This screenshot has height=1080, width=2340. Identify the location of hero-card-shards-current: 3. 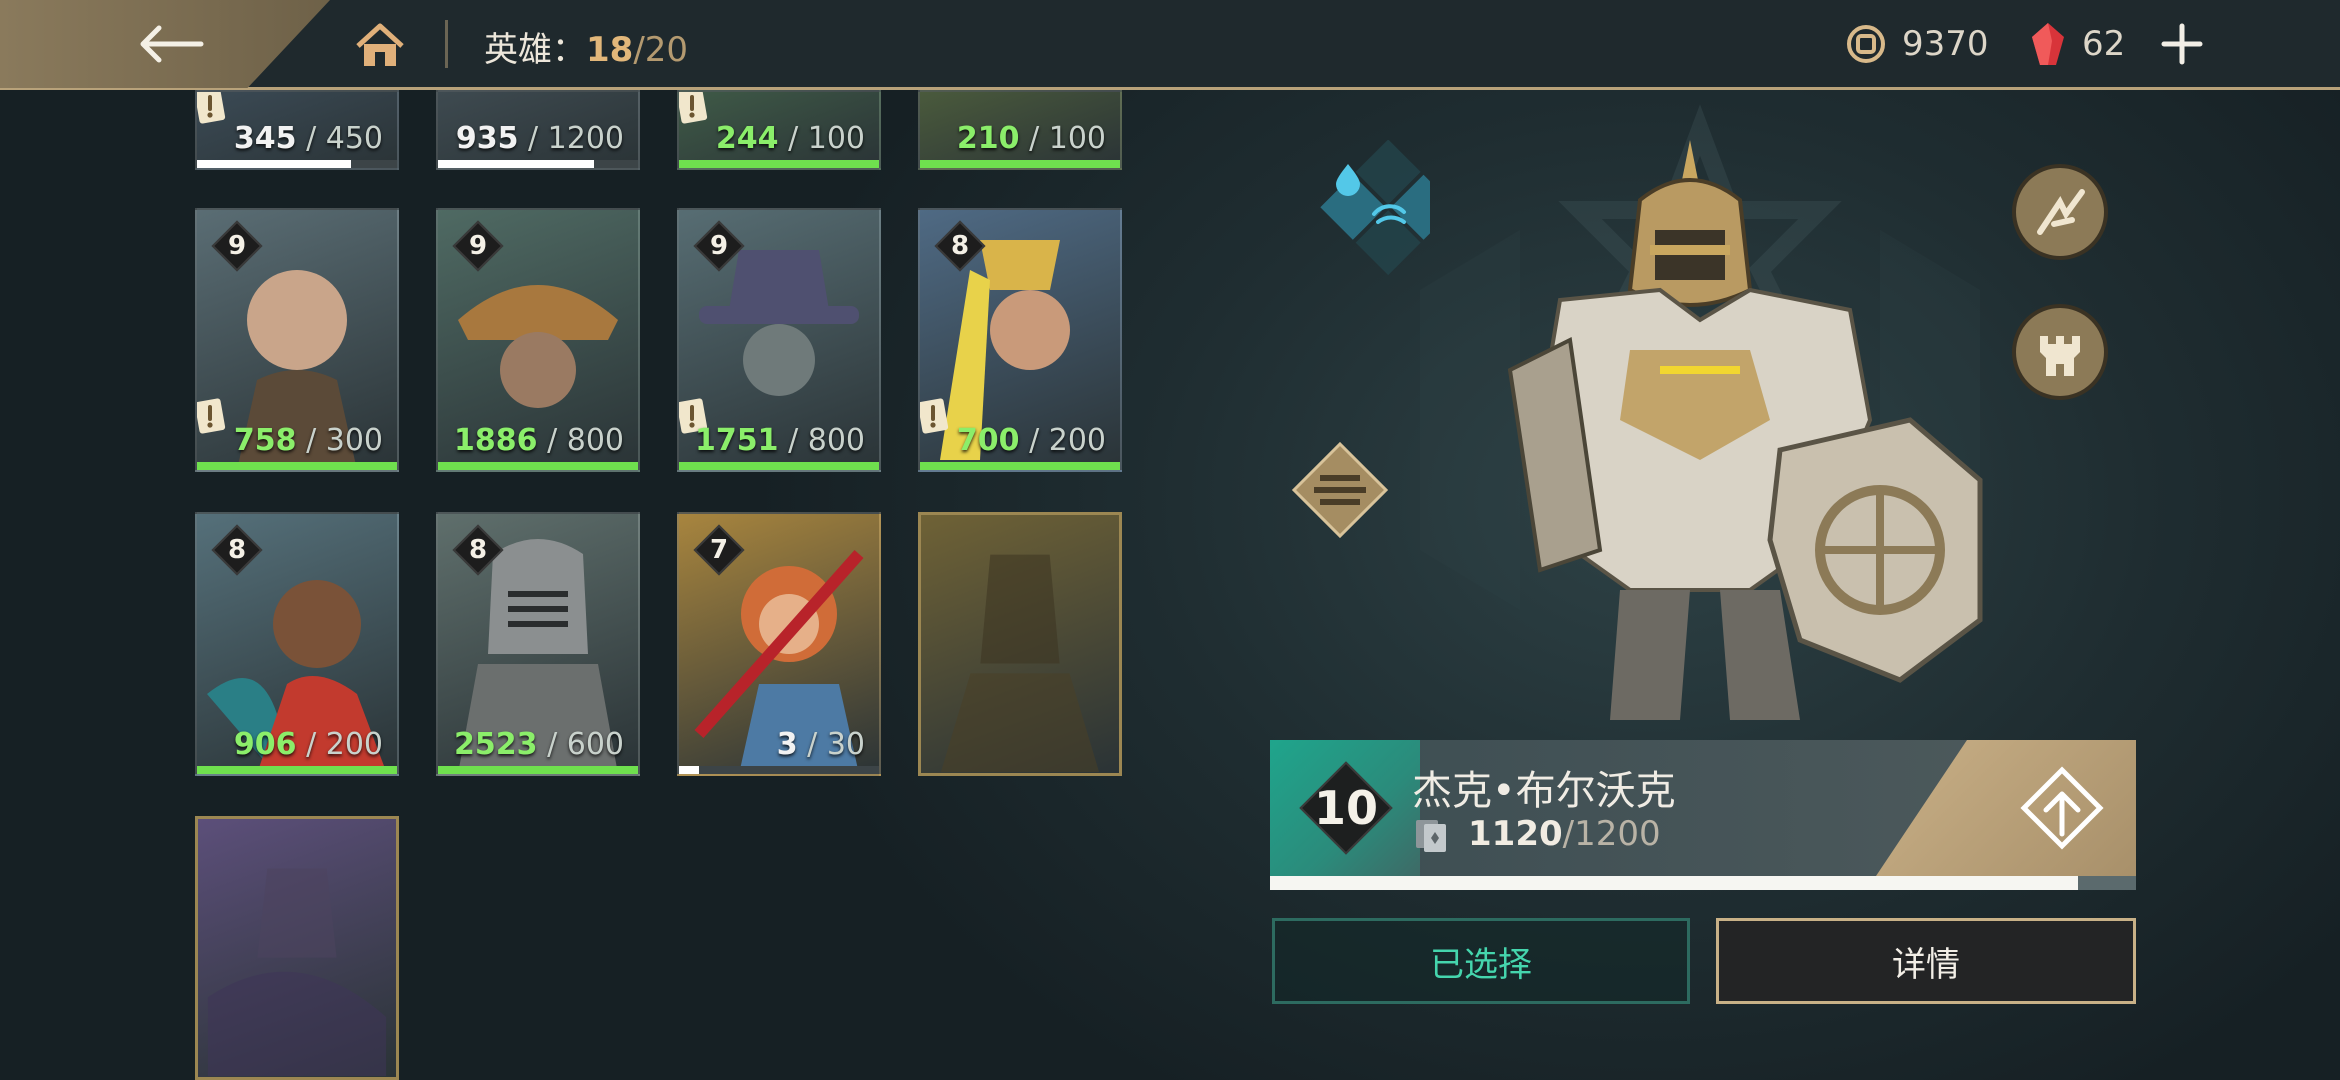
(787, 744).